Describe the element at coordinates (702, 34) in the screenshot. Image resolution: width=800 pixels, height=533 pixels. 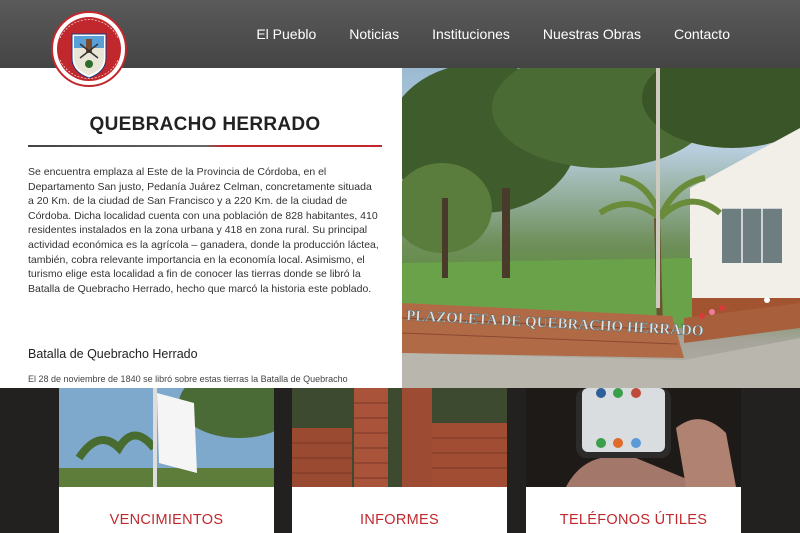
I see `nav-link-contacto: Contacto` at that location.